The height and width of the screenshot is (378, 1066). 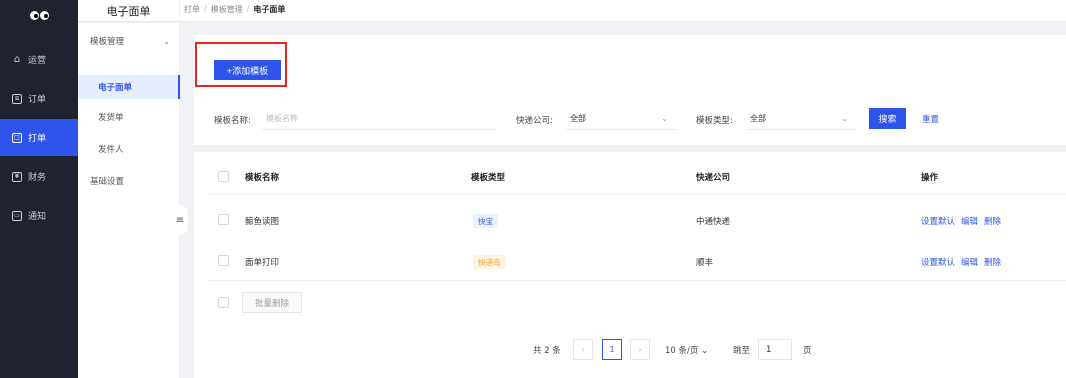 What do you see at coordinates (192, 9) in the screenshot?
I see `breadcrumb-item: 打单` at bounding box center [192, 9].